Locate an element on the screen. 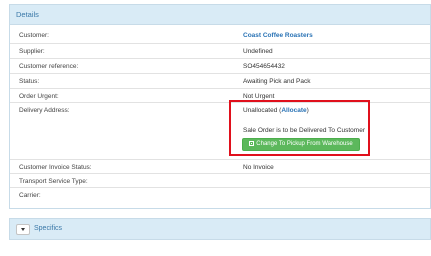 Image resolution: width=431 pixels, height=256 pixels. caret-down-icon is located at coordinates (23, 229).